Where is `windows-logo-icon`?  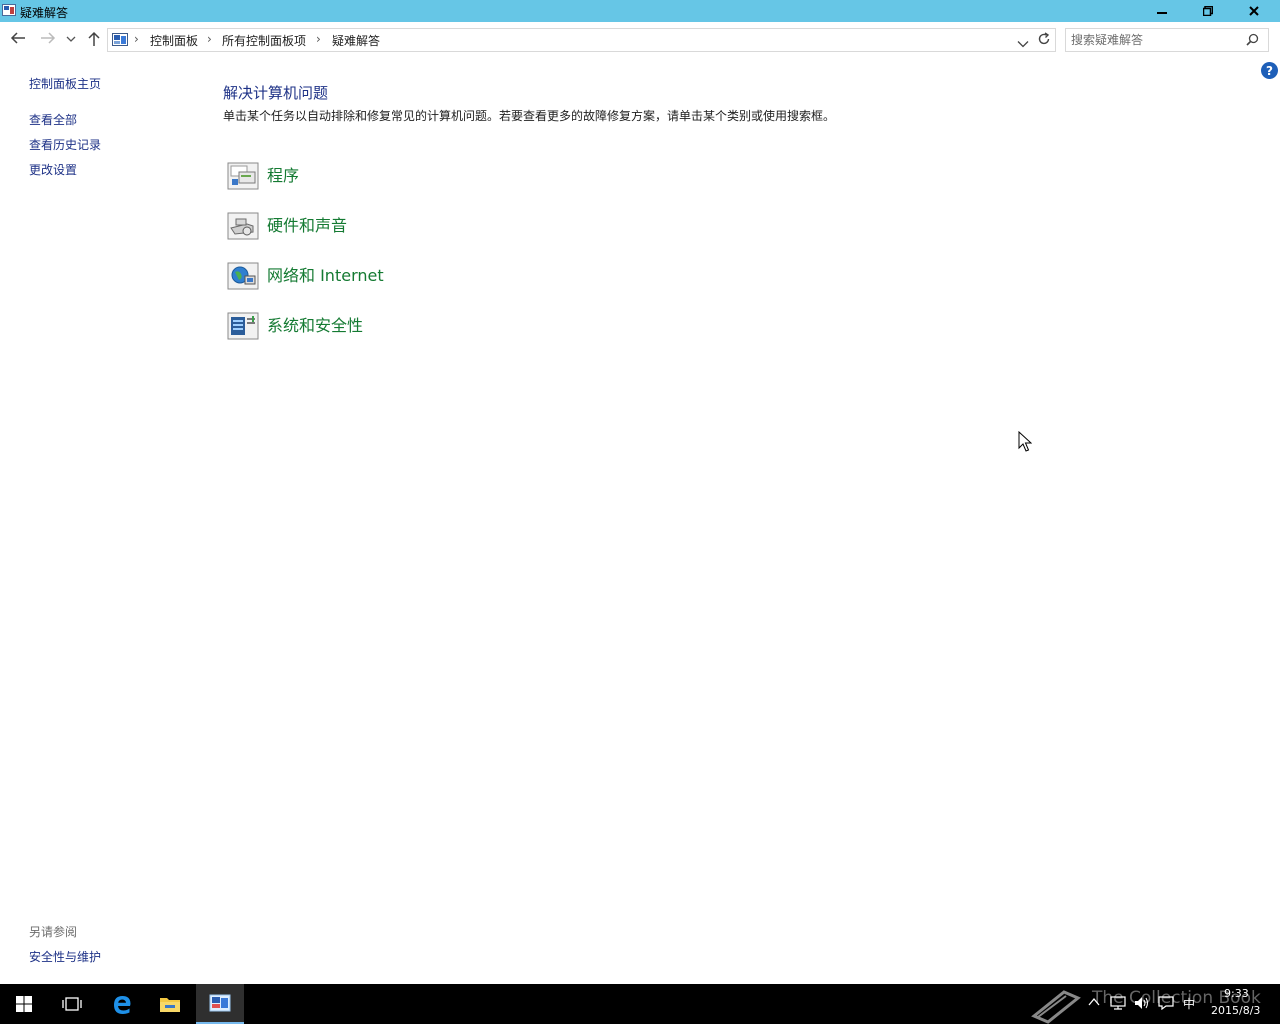 windows-logo-icon is located at coordinates (24, 1004).